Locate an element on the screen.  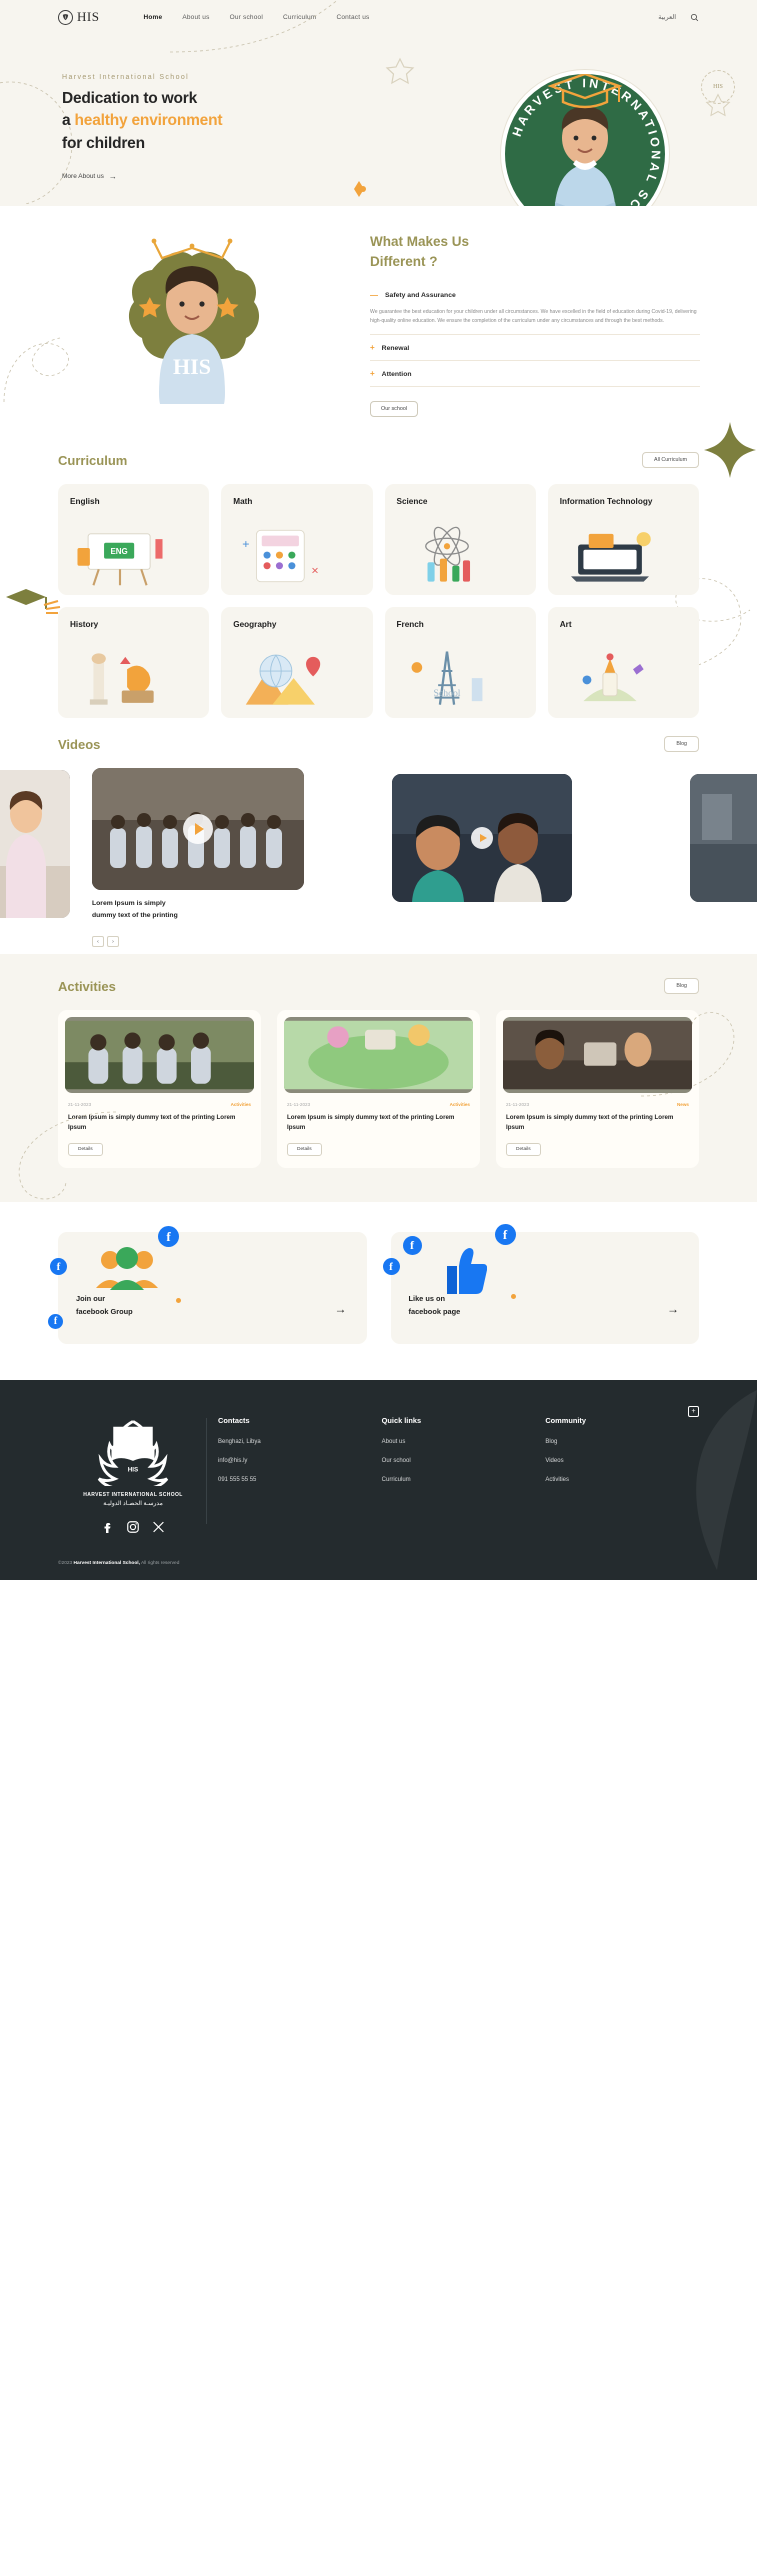
curriculum-card-label: Science is located at coordinates (412, 501).